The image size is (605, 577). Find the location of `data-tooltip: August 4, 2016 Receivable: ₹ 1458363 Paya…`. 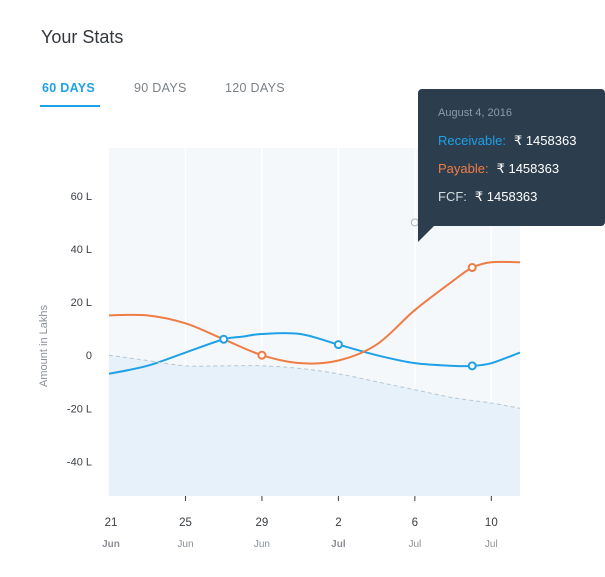

data-tooltip: August 4, 2016 Receivable: ₹ 1458363 Paya… is located at coordinates (511, 165).